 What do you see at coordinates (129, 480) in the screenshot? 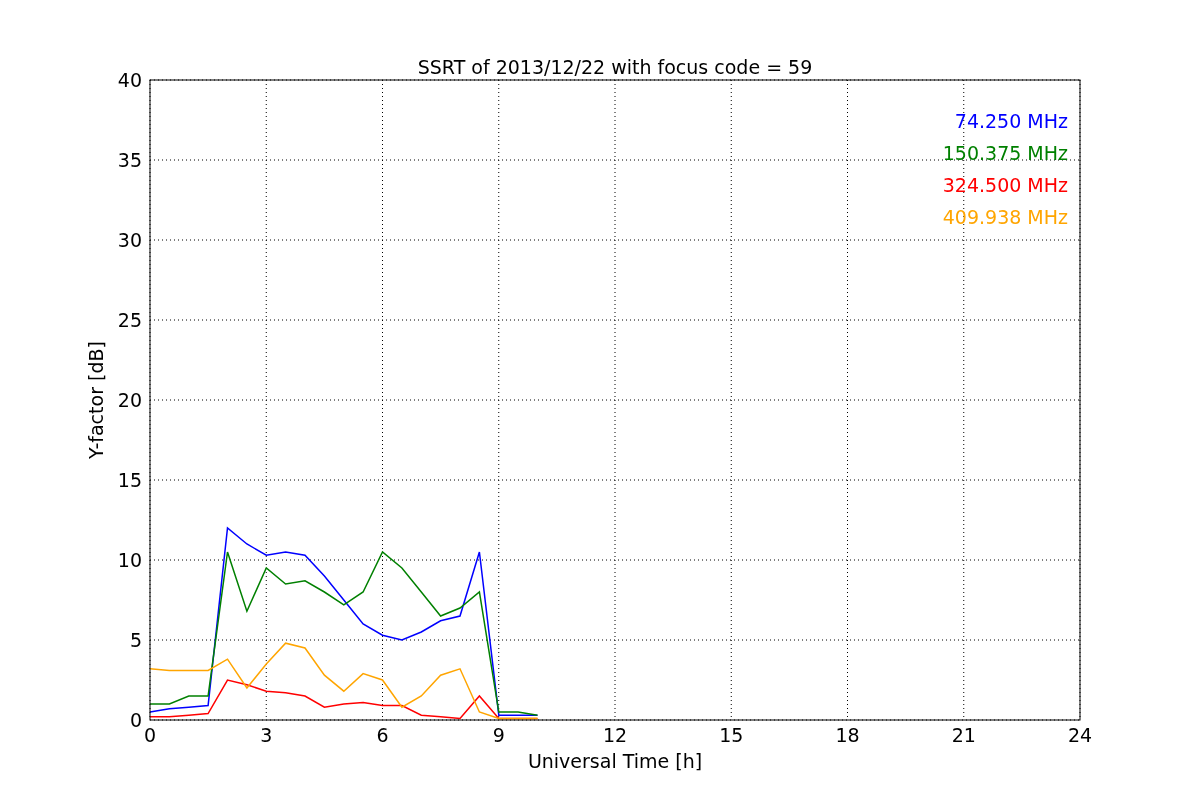
I see `y-tick-label: 15` at bounding box center [129, 480].